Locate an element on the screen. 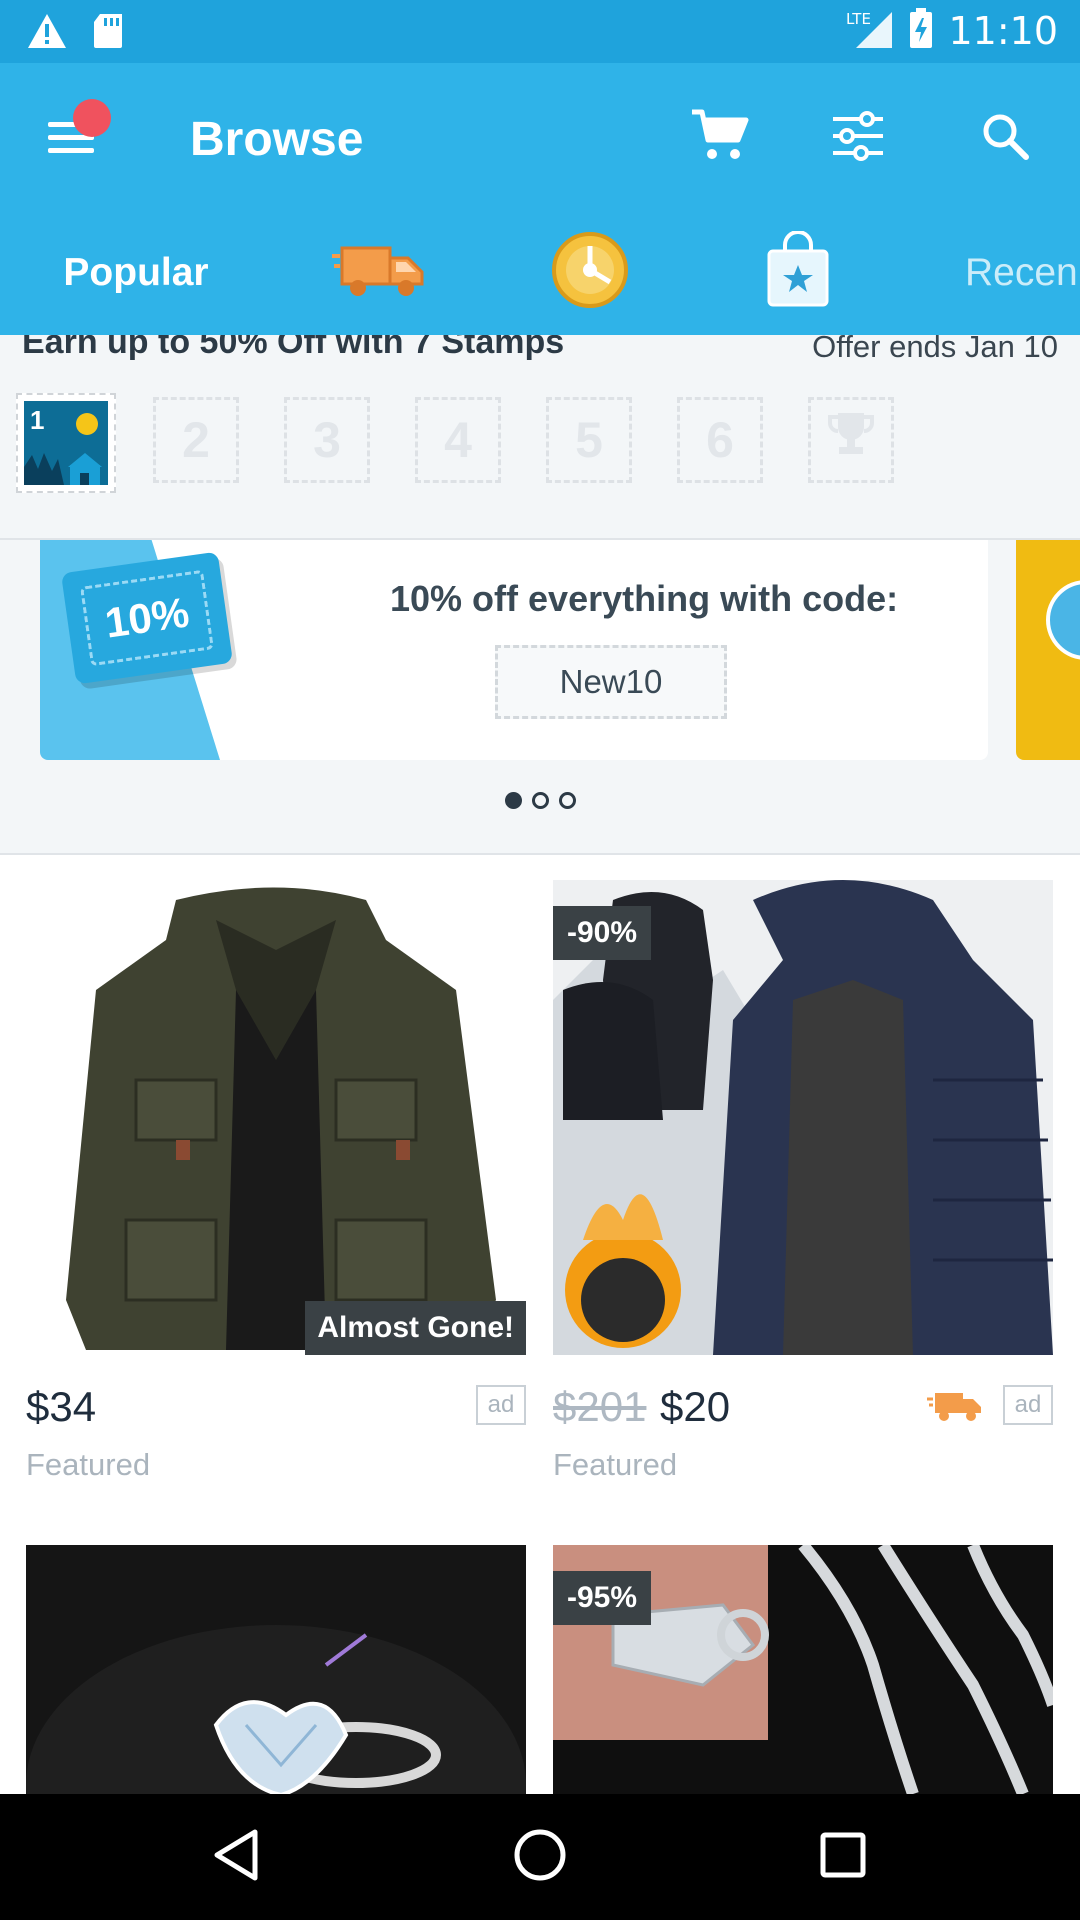  back-button is located at coordinates (236, 1857).